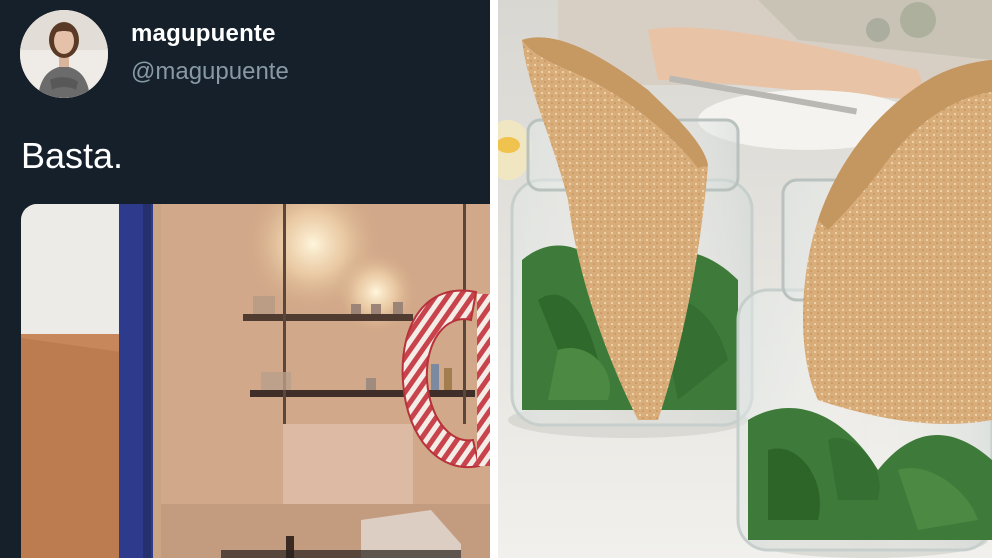  I want to click on tweet-text: Basta., so click(72, 155).